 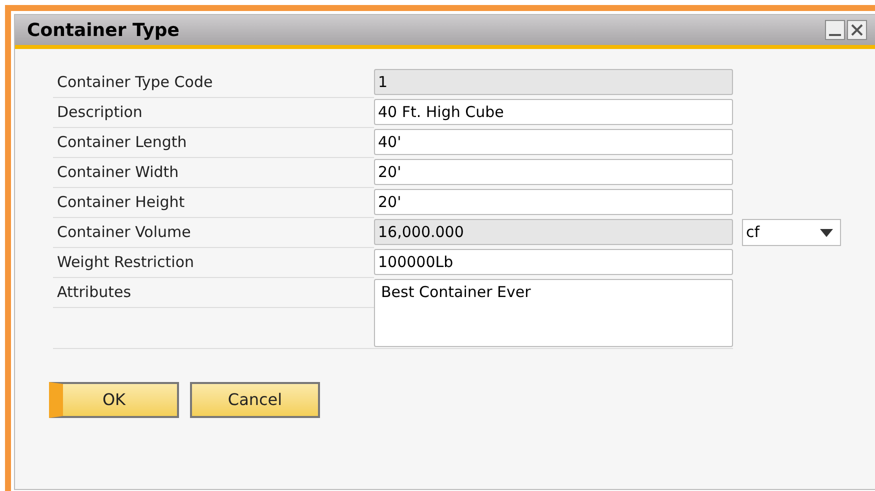 I want to click on field-label: Description, so click(x=213, y=113).